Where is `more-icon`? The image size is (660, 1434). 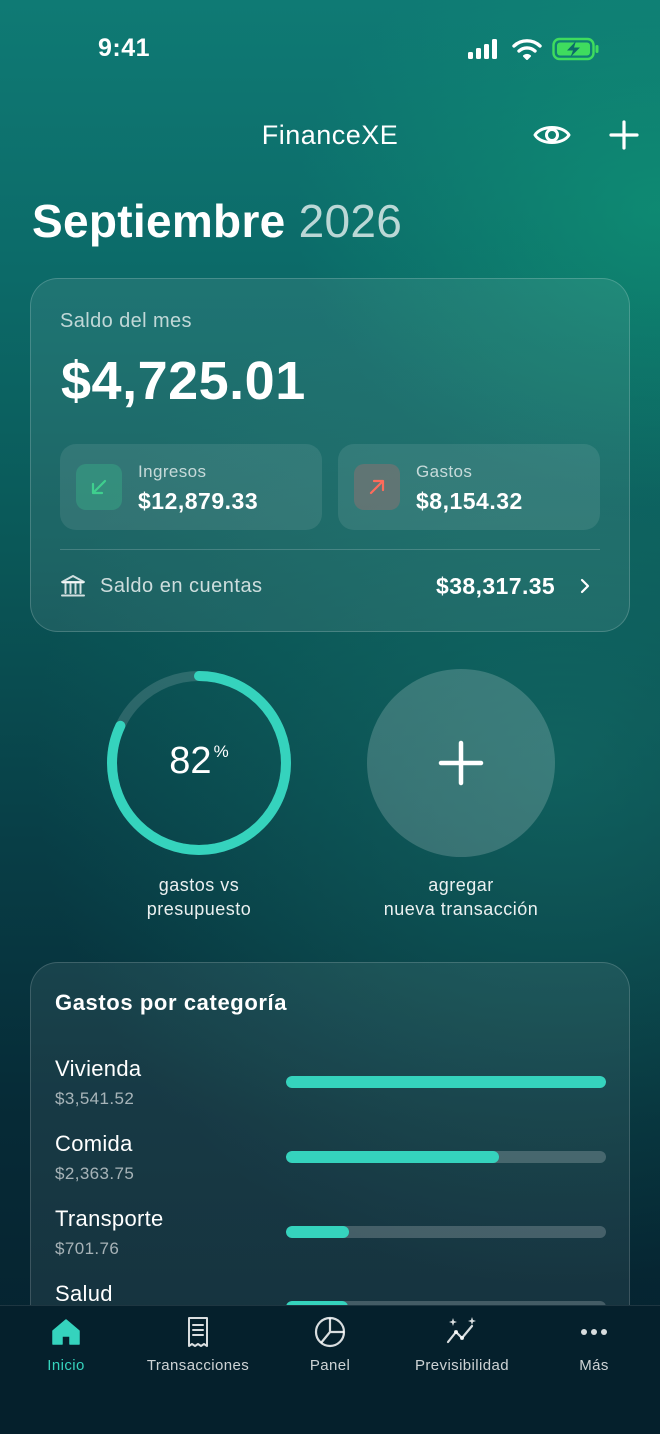
more-icon is located at coordinates (594, 1332).